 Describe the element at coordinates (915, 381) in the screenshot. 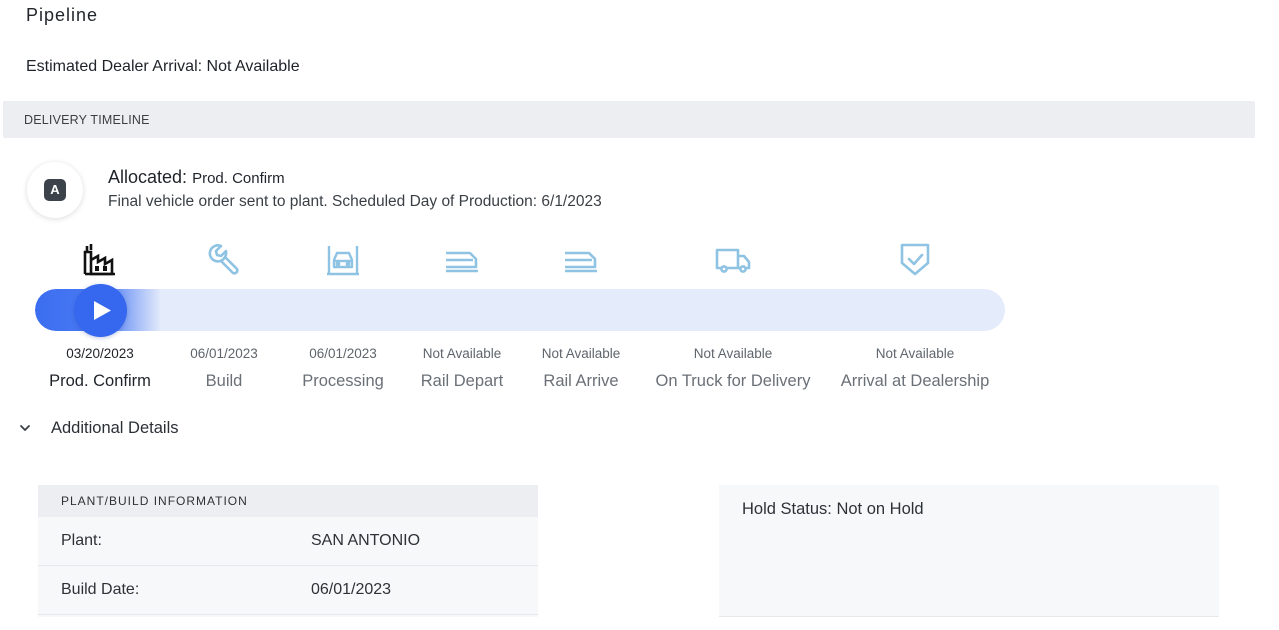

I see `stage-label-arrival-dealership: Arrival at Dealership` at that location.